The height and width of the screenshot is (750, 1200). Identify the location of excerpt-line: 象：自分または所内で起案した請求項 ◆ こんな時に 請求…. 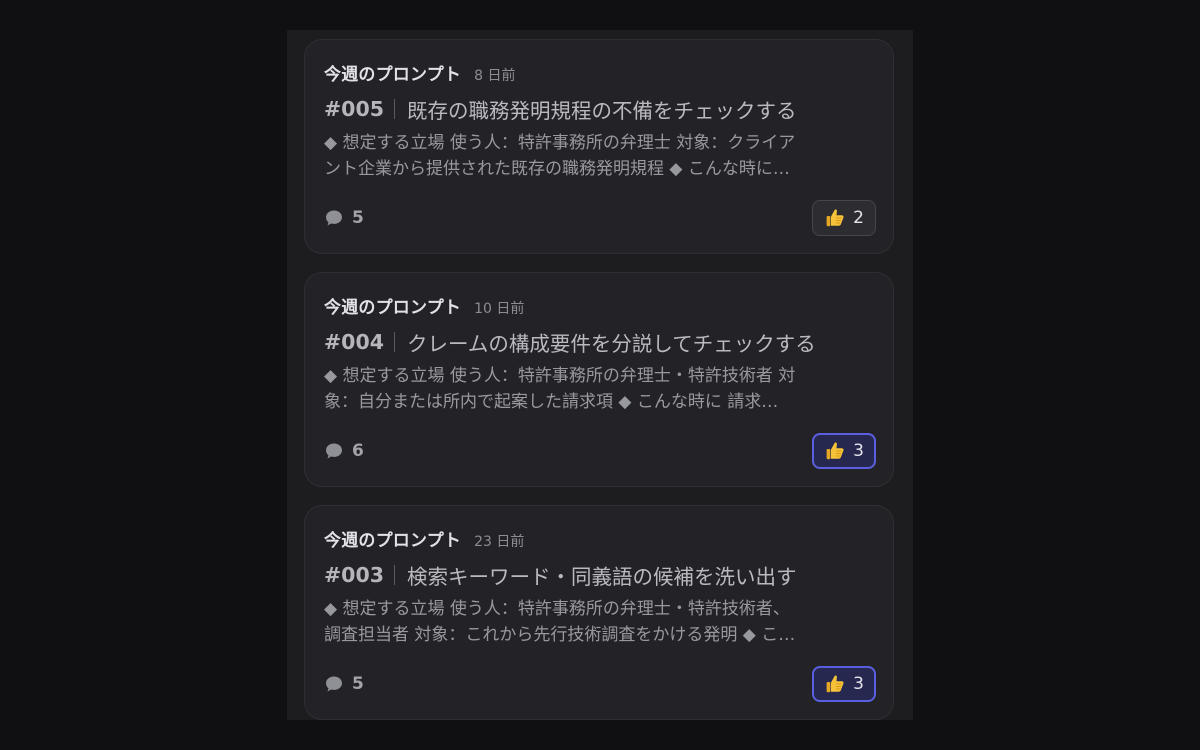
(551, 402).